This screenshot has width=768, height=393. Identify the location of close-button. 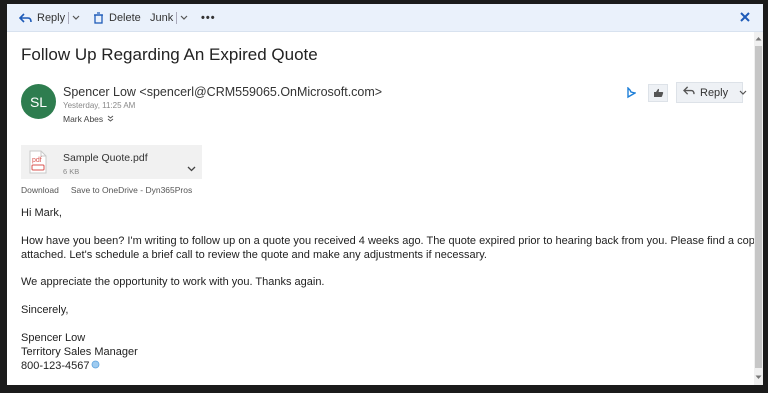
(745, 19).